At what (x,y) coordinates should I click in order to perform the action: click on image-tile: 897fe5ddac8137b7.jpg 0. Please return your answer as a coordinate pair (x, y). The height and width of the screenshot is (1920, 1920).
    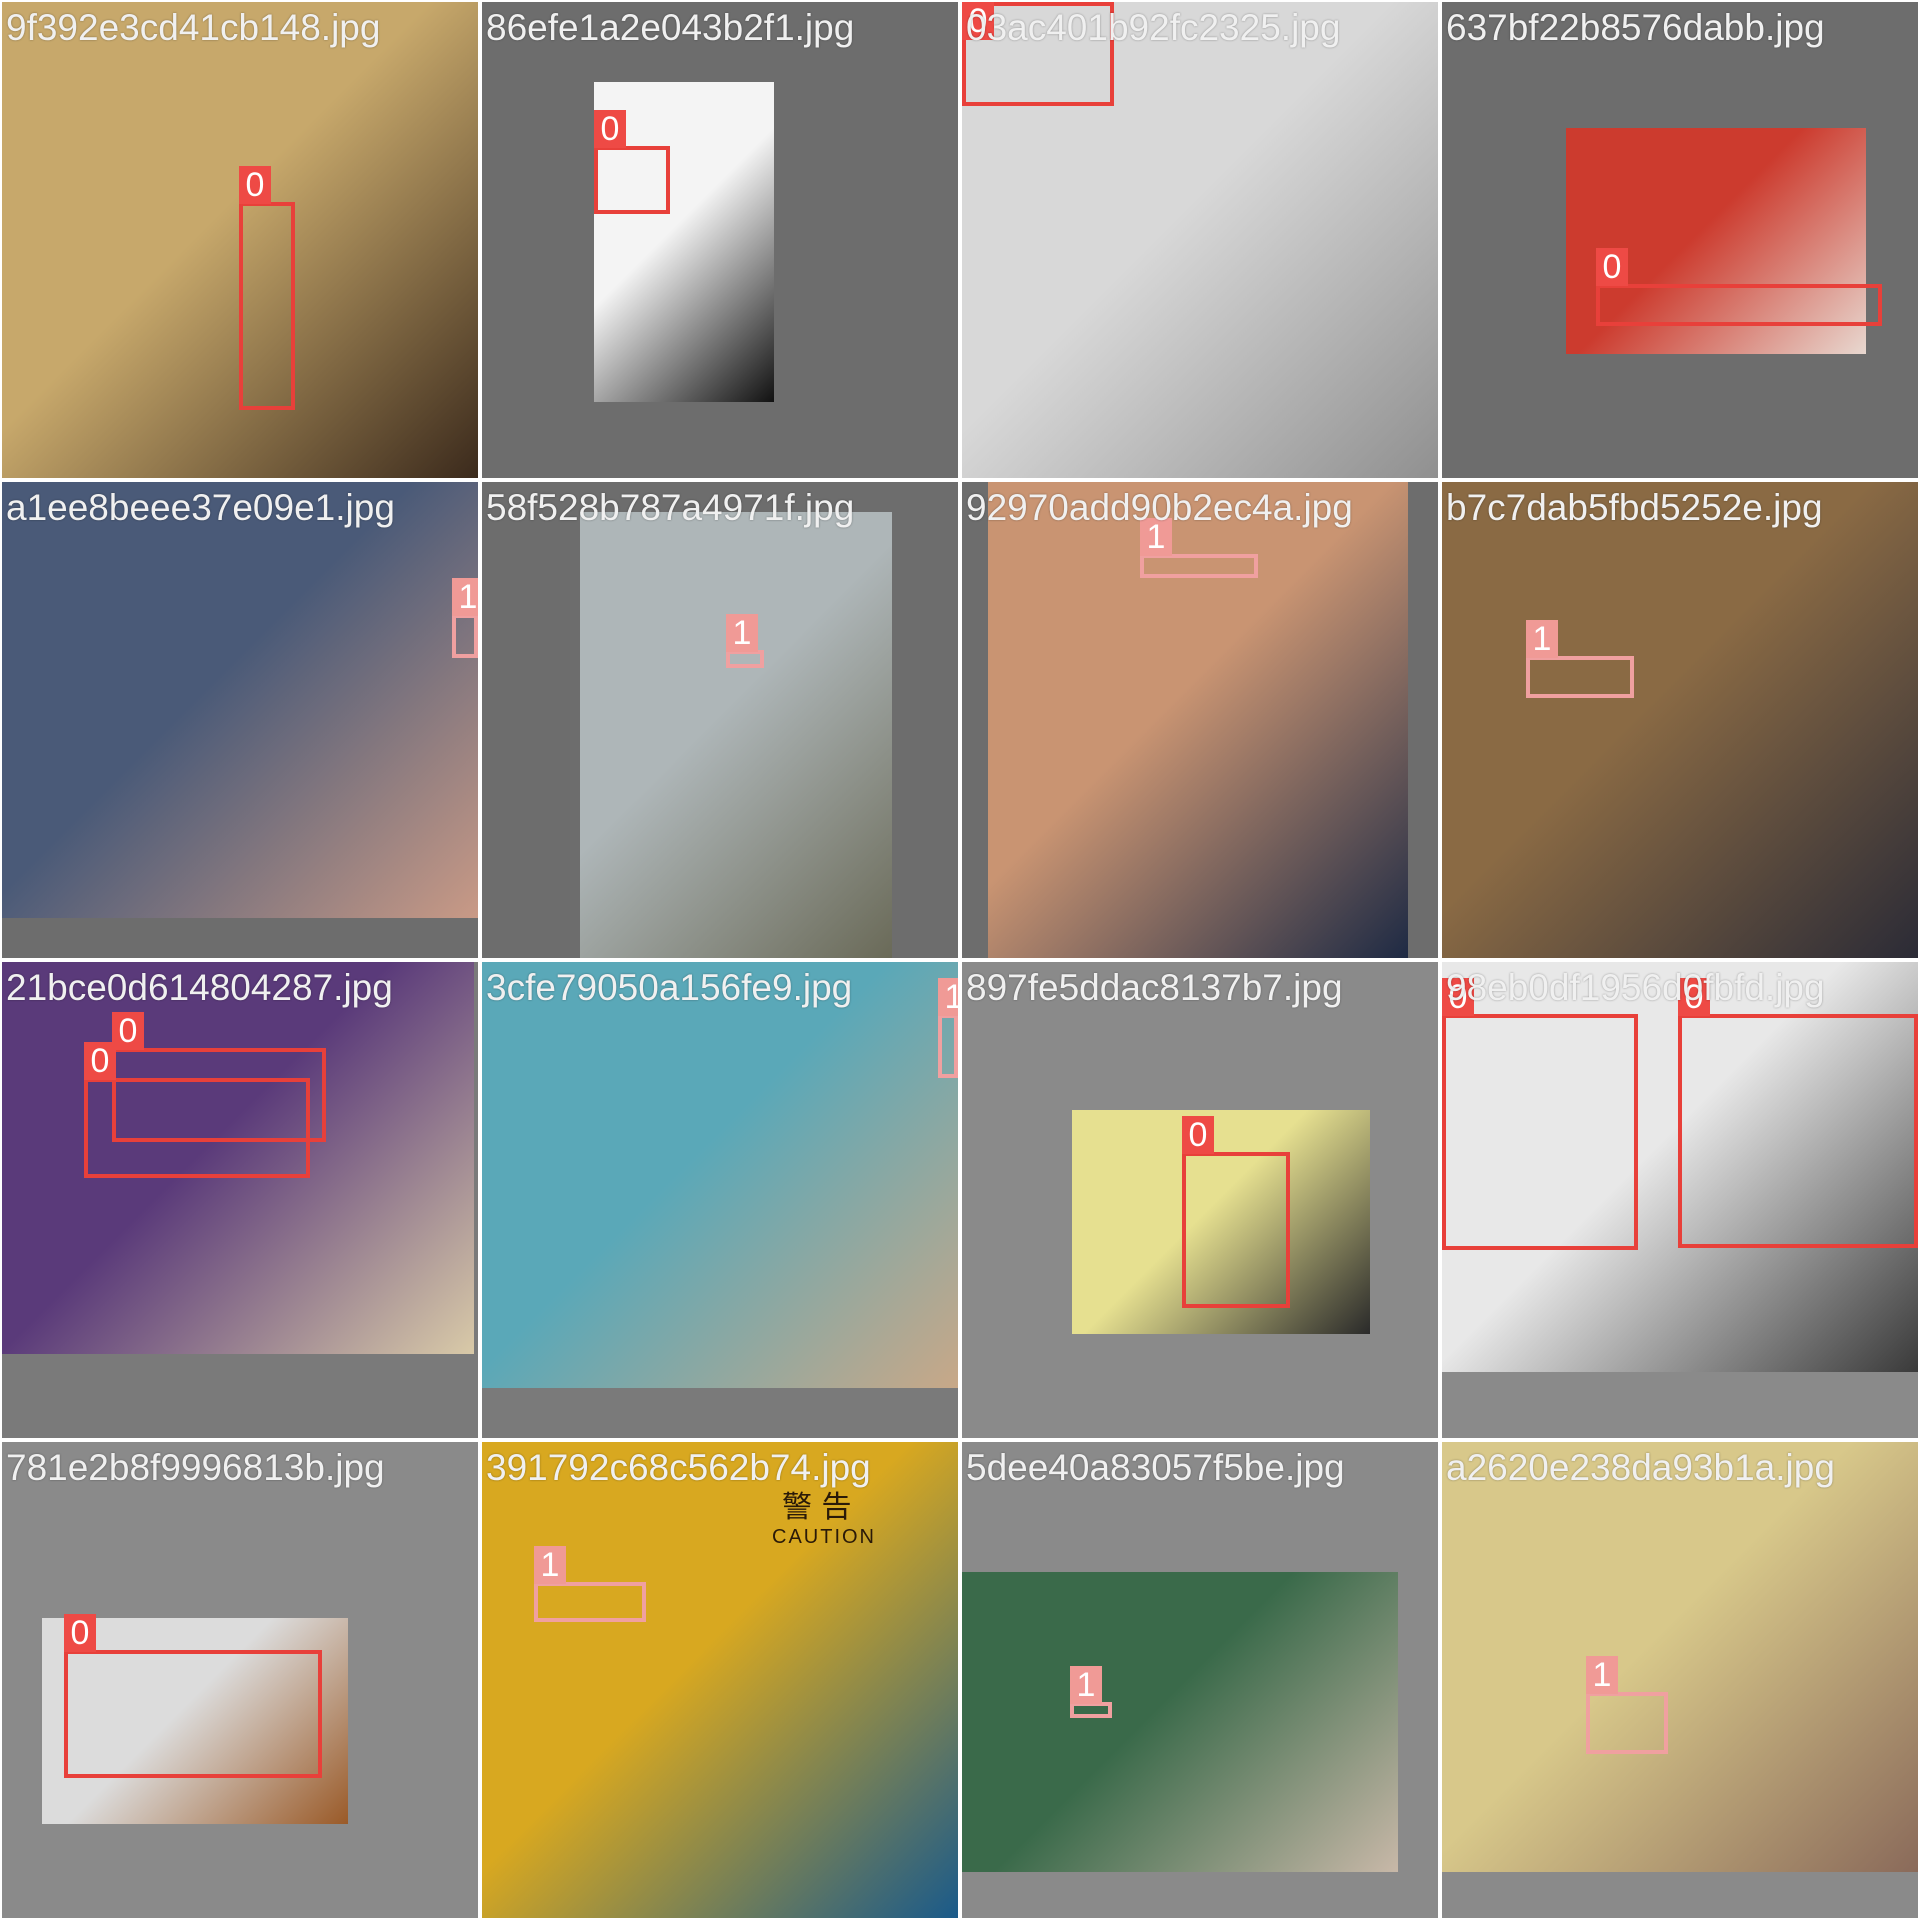
    Looking at the image, I should click on (1200, 1200).